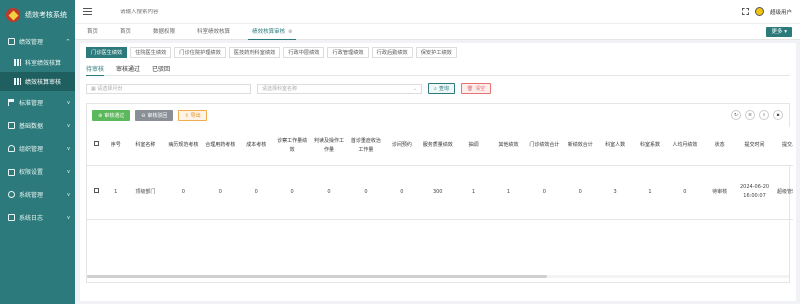 This screenshot has height=304, width=800. Describe the element at coordinates (200, 52) in the screenshot. I see `category-tab: 门诊住院护理绩效` at that location.